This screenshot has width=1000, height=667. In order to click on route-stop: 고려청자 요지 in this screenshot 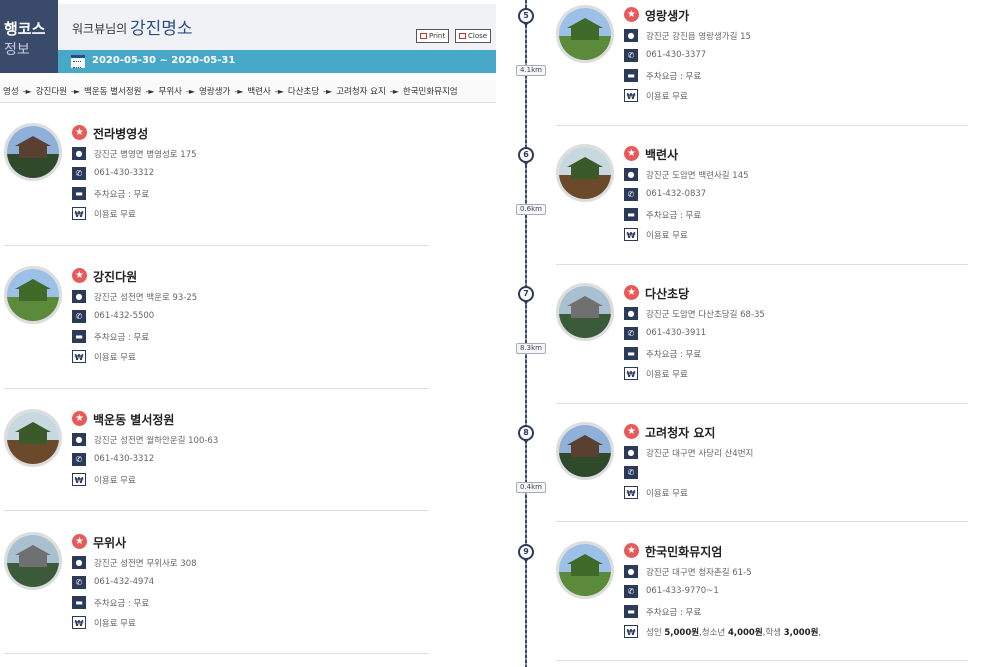, I will do `click(361, 91)`.